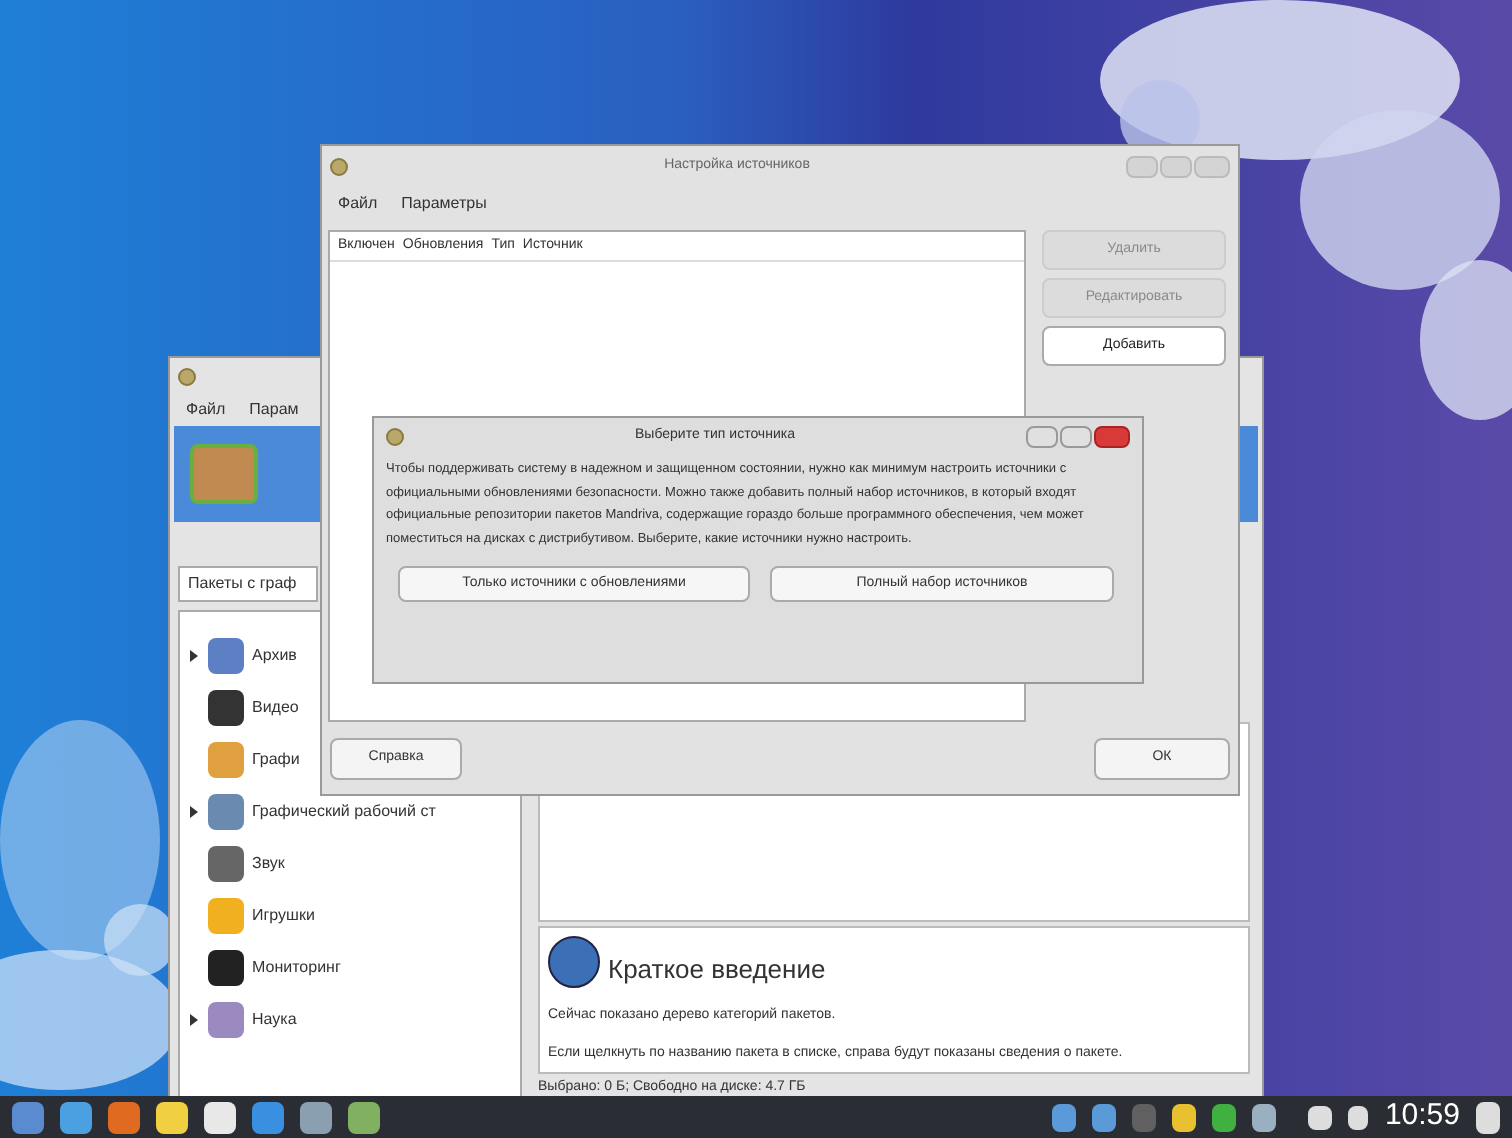  Describe the element at coordinates (274, 656) in the screenshot. I see `category-label: Архив` at that location.